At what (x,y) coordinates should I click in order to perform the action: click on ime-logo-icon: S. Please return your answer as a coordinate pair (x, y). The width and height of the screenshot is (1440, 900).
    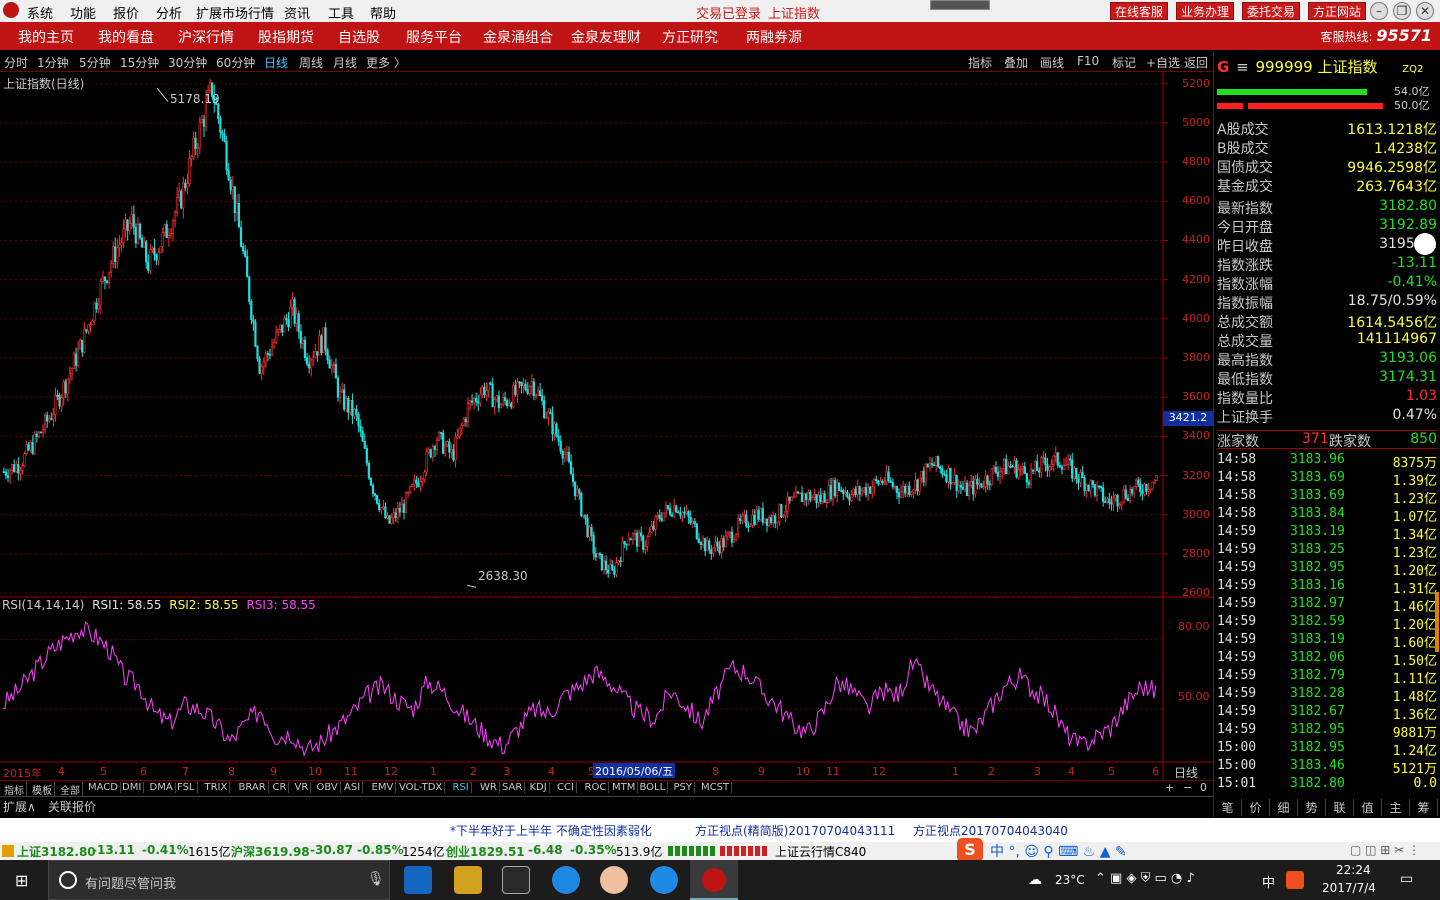
    Looking at the image, I should click on (970, 850).